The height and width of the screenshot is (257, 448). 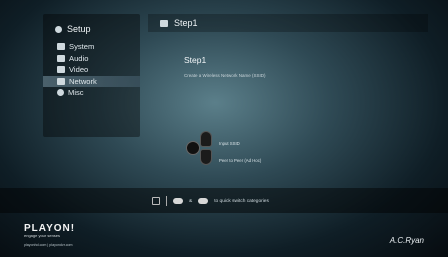 What do you see at coordinates (91, 59) in the screenshot?
I see `sidebar-item-audio: Audio` at bounding box center [91, 59].